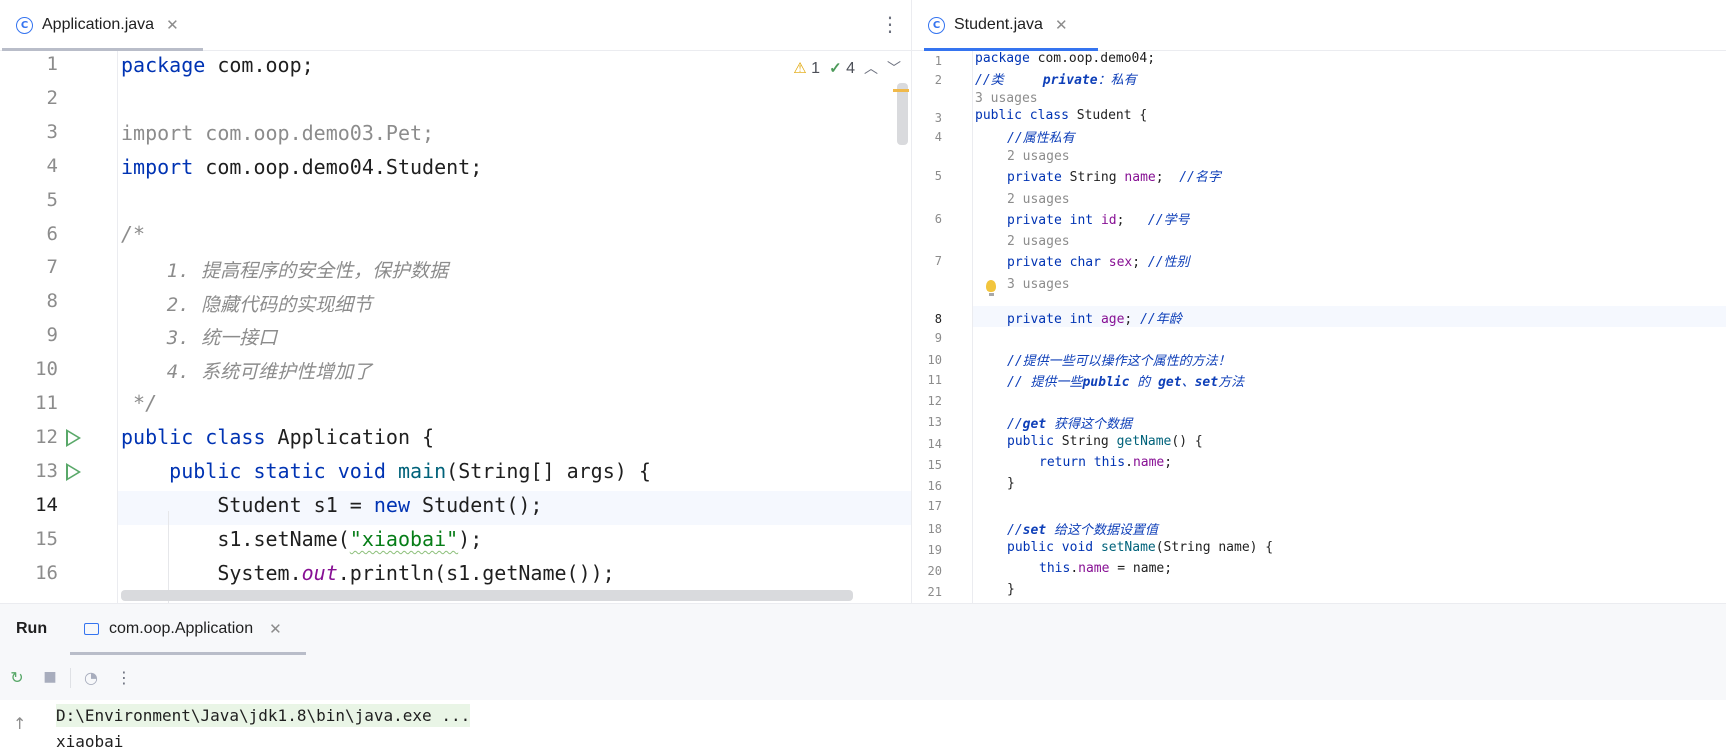 Image resolution: width=1726 pixels, height=752 pixels. I want to click on tab-label: Student.java, so click(998, 24).